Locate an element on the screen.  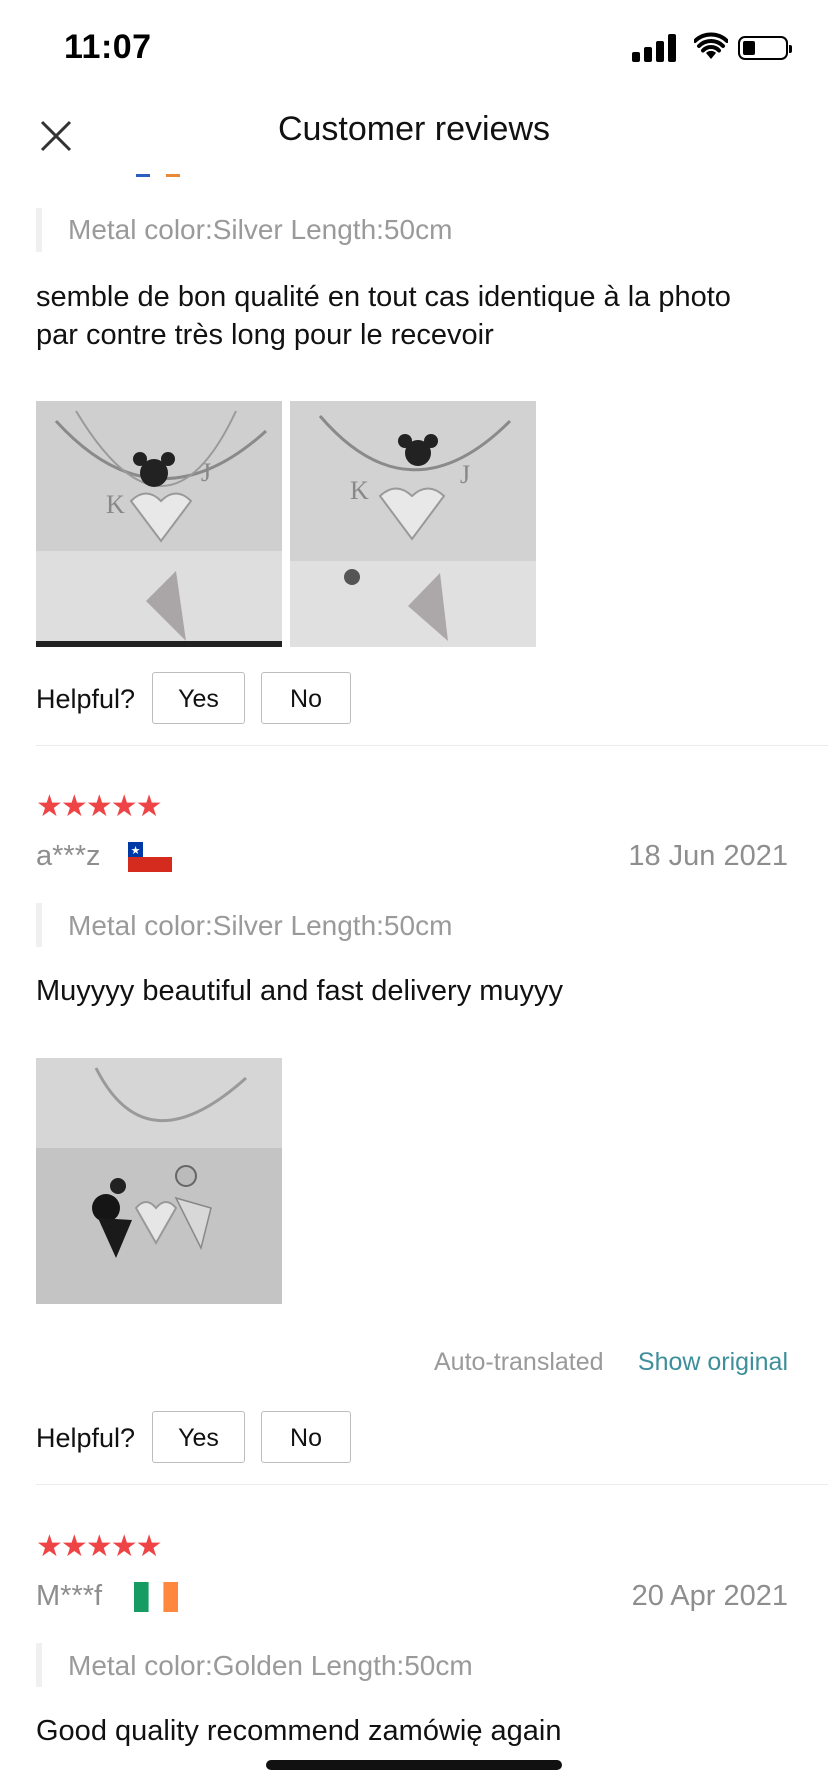
flag-peek is located at coordinates (159, 176).